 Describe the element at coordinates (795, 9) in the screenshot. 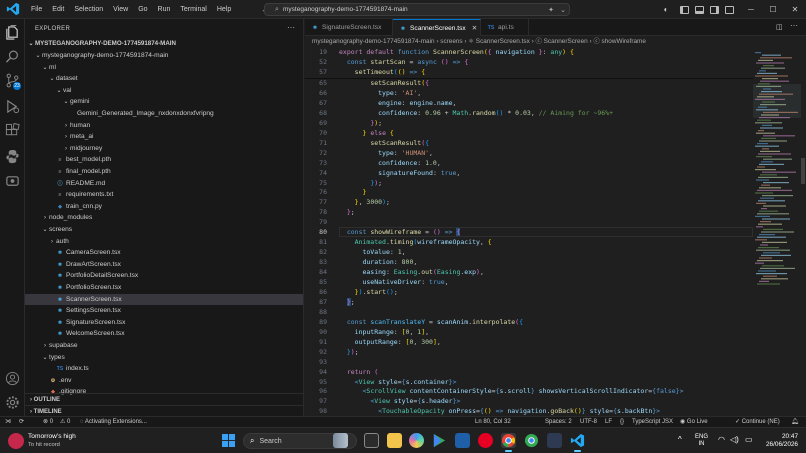

I see `close-icon: ✕` at that location.